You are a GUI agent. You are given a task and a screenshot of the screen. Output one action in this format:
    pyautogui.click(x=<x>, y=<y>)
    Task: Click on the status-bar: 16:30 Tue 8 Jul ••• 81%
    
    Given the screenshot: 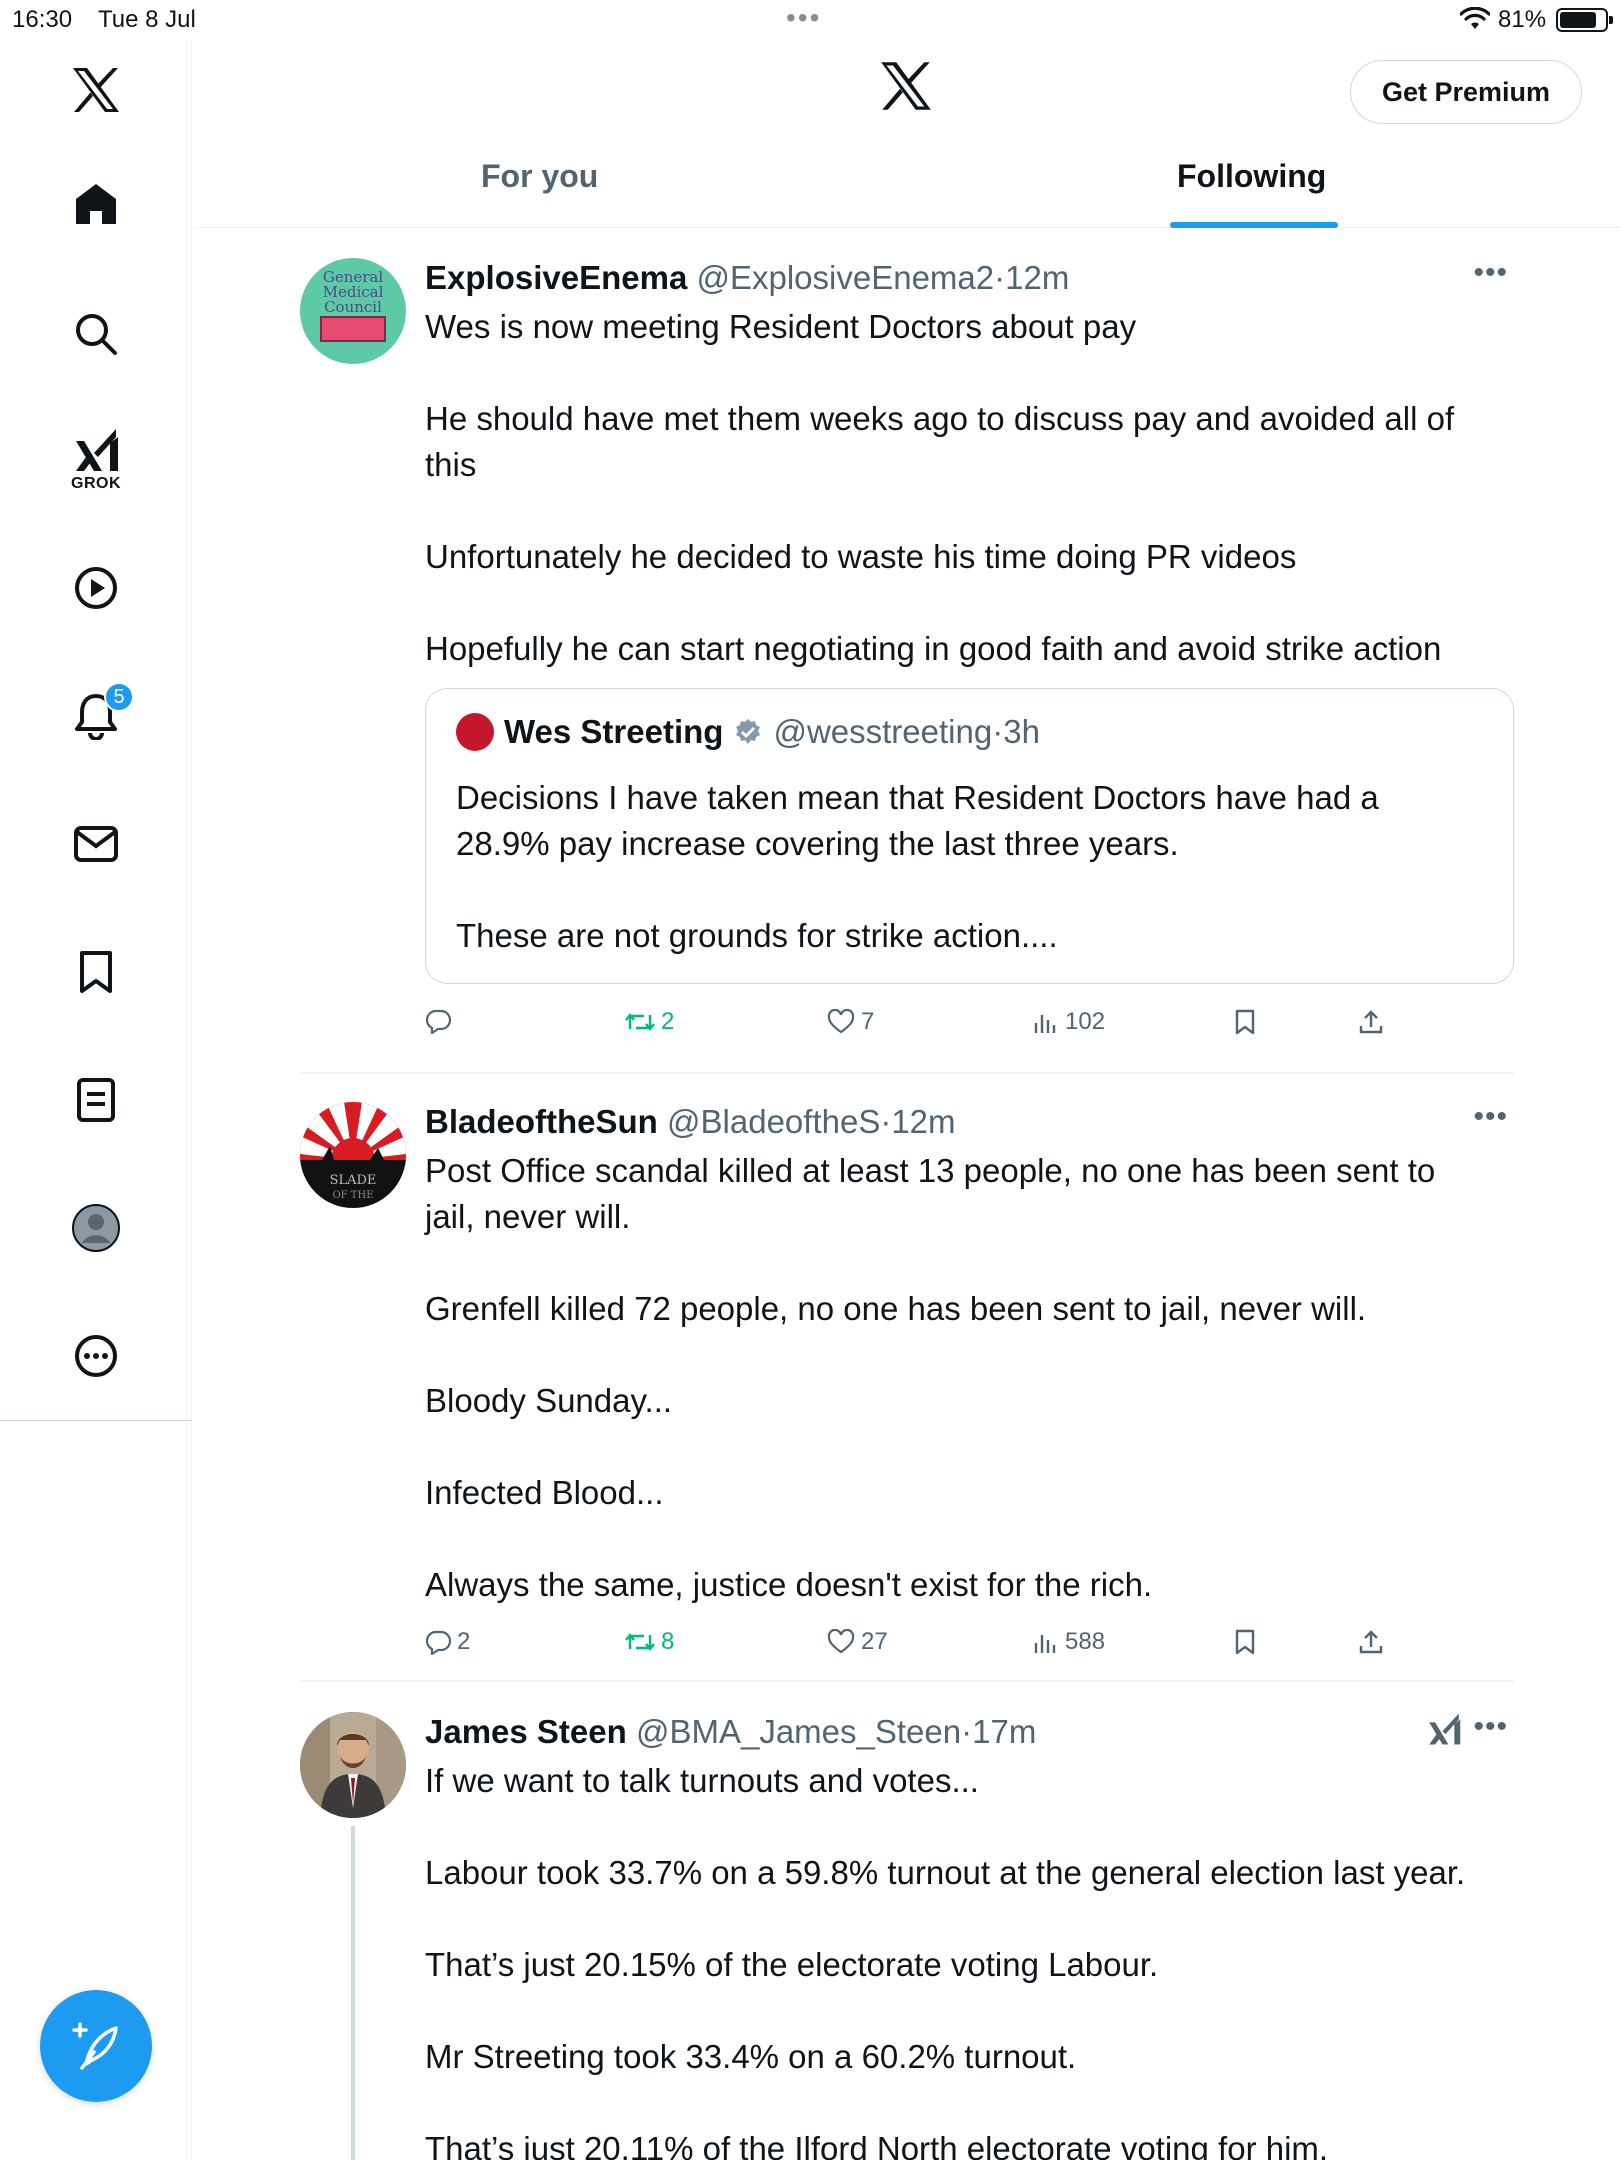 What is the action you would take?
    pyautogui.click(x=810, y=20)
    